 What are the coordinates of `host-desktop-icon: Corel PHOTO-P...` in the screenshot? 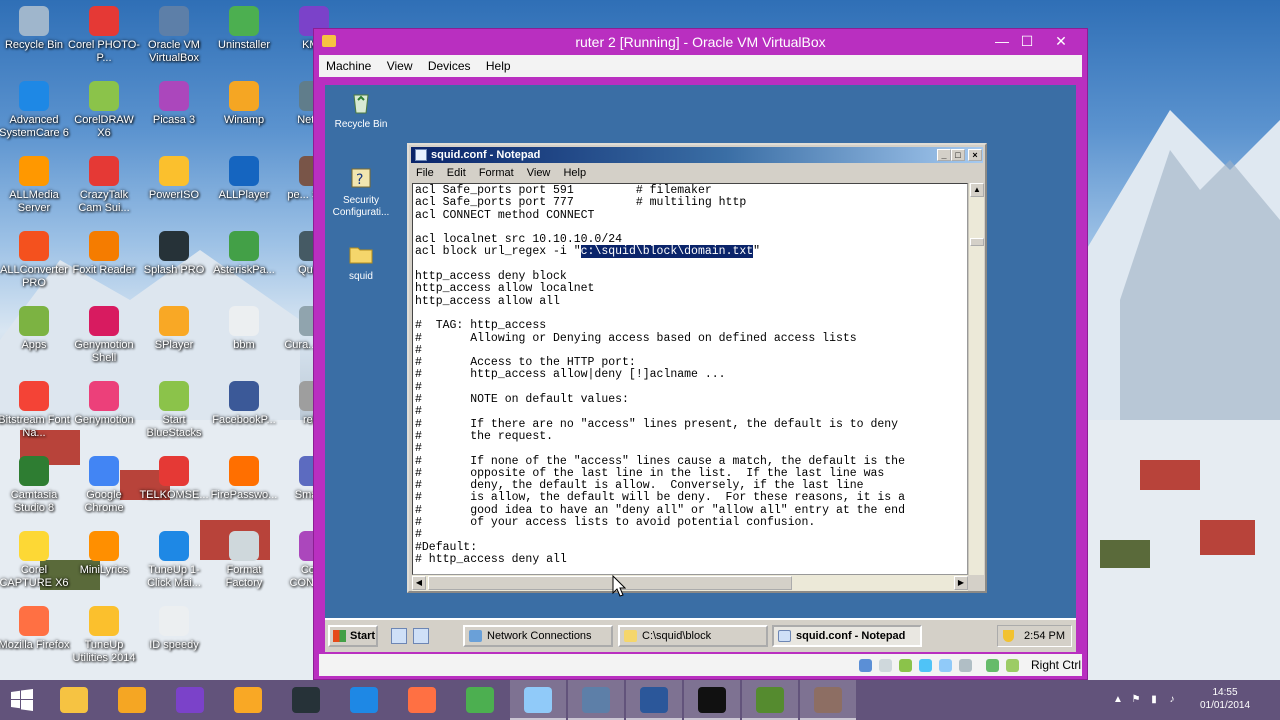 It's located at (104, 35).